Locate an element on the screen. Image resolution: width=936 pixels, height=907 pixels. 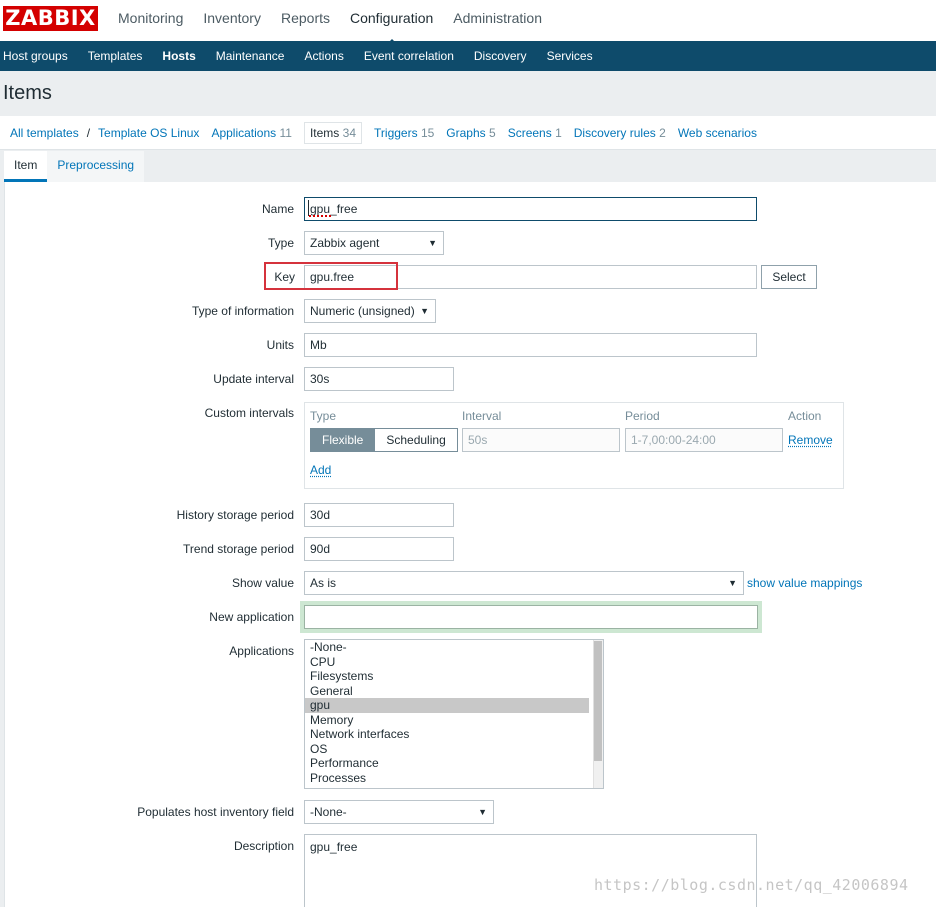
form-tabs: Item Preprocessing is located at coordinates (74, 166).